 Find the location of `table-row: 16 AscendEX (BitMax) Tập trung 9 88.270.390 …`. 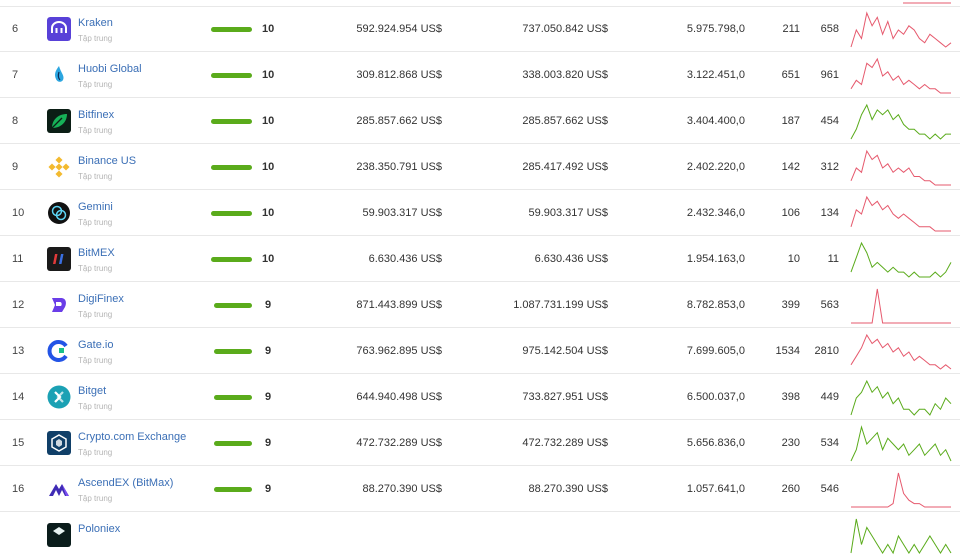

table-row: 16 AscendEX (BitMax) Tập trung 9 88.270.390 … is located at coordinates (480, 489).